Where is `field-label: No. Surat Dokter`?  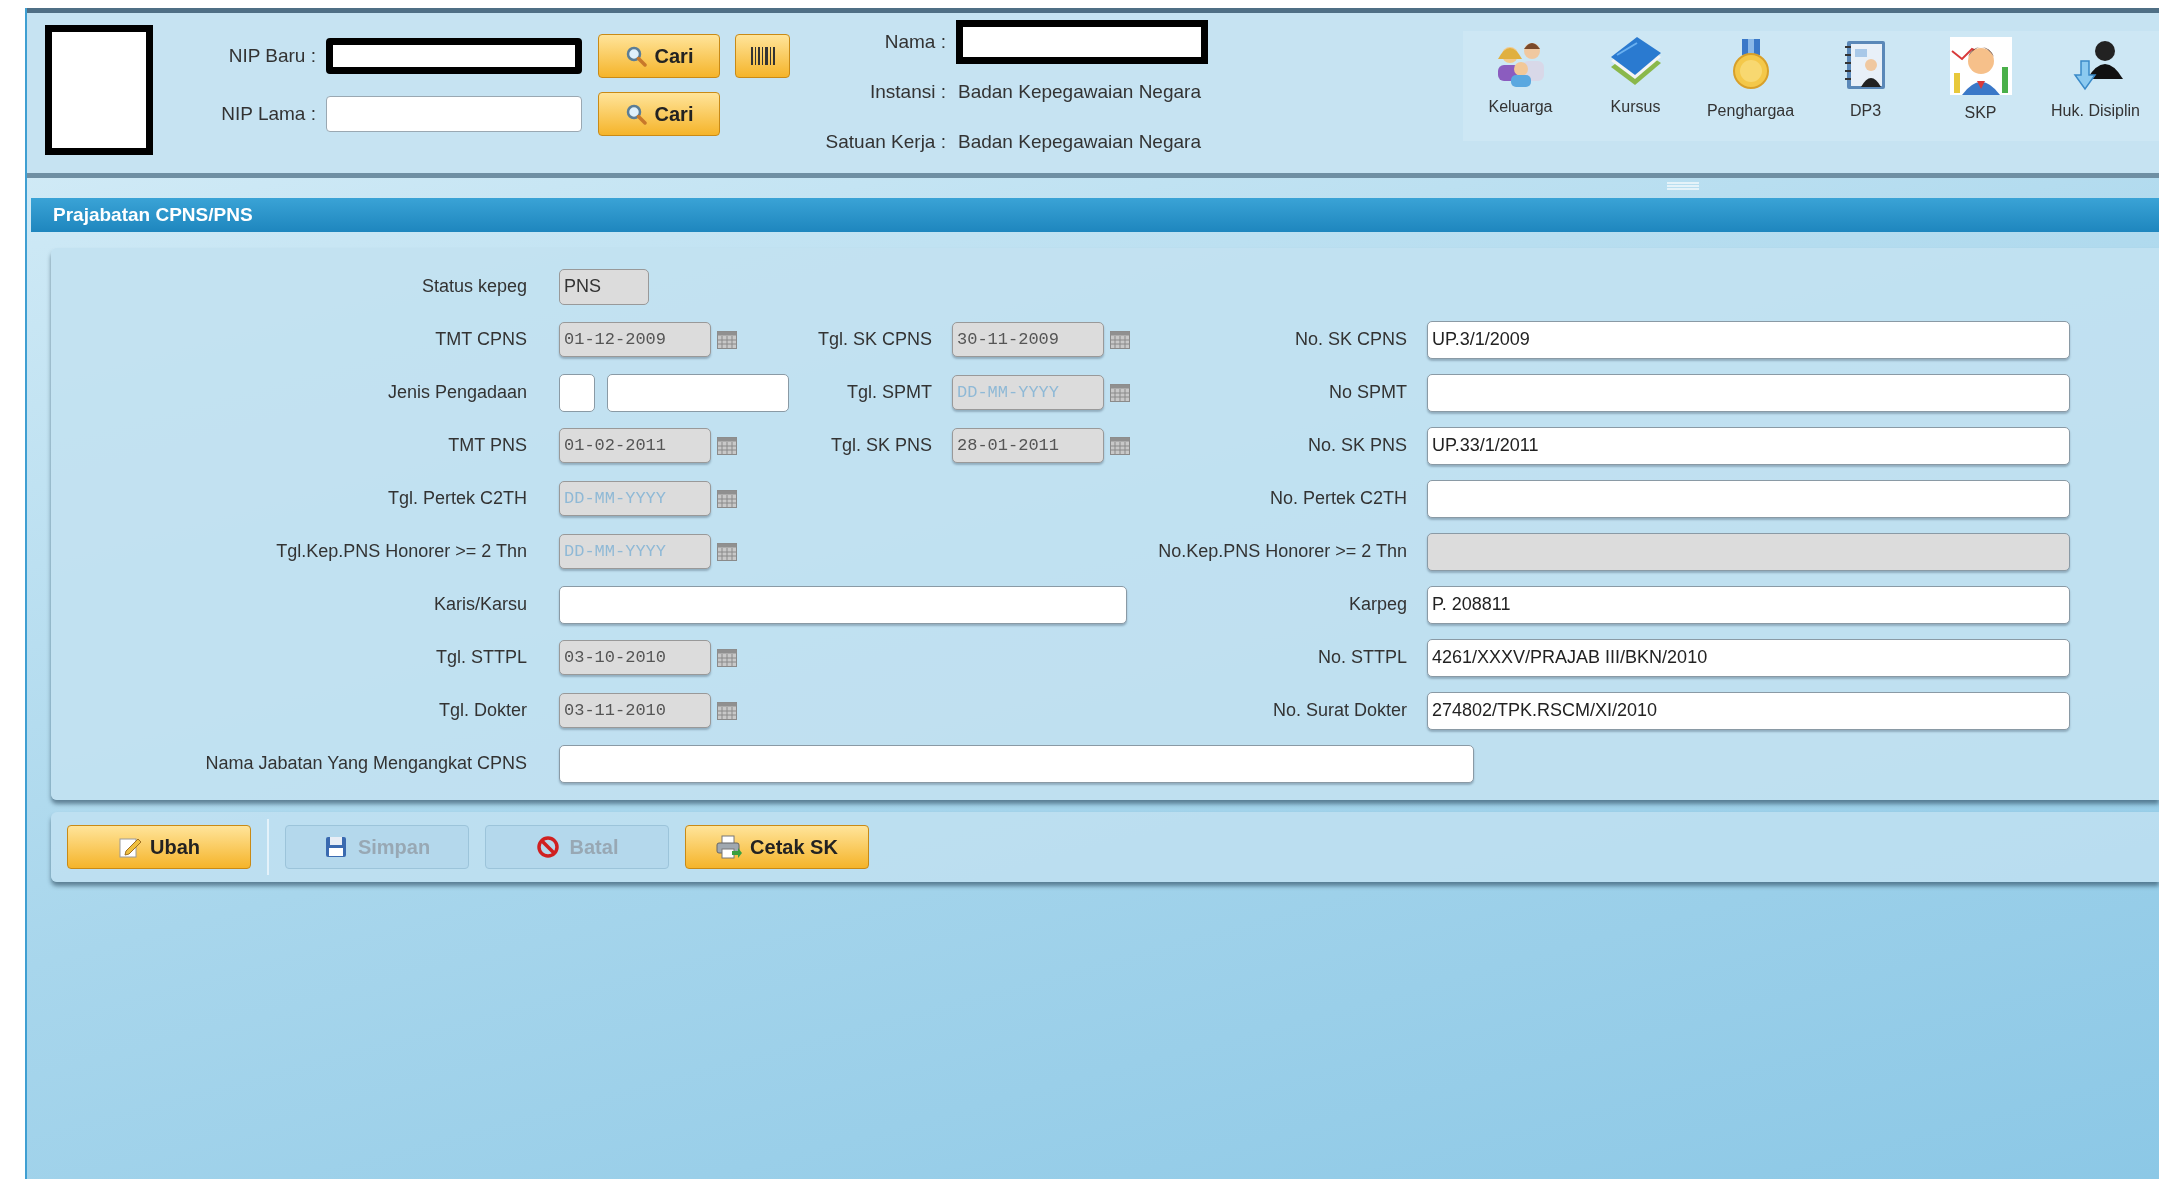
field-label: No. Surat Dokter is located at coordinates (1339, 710).